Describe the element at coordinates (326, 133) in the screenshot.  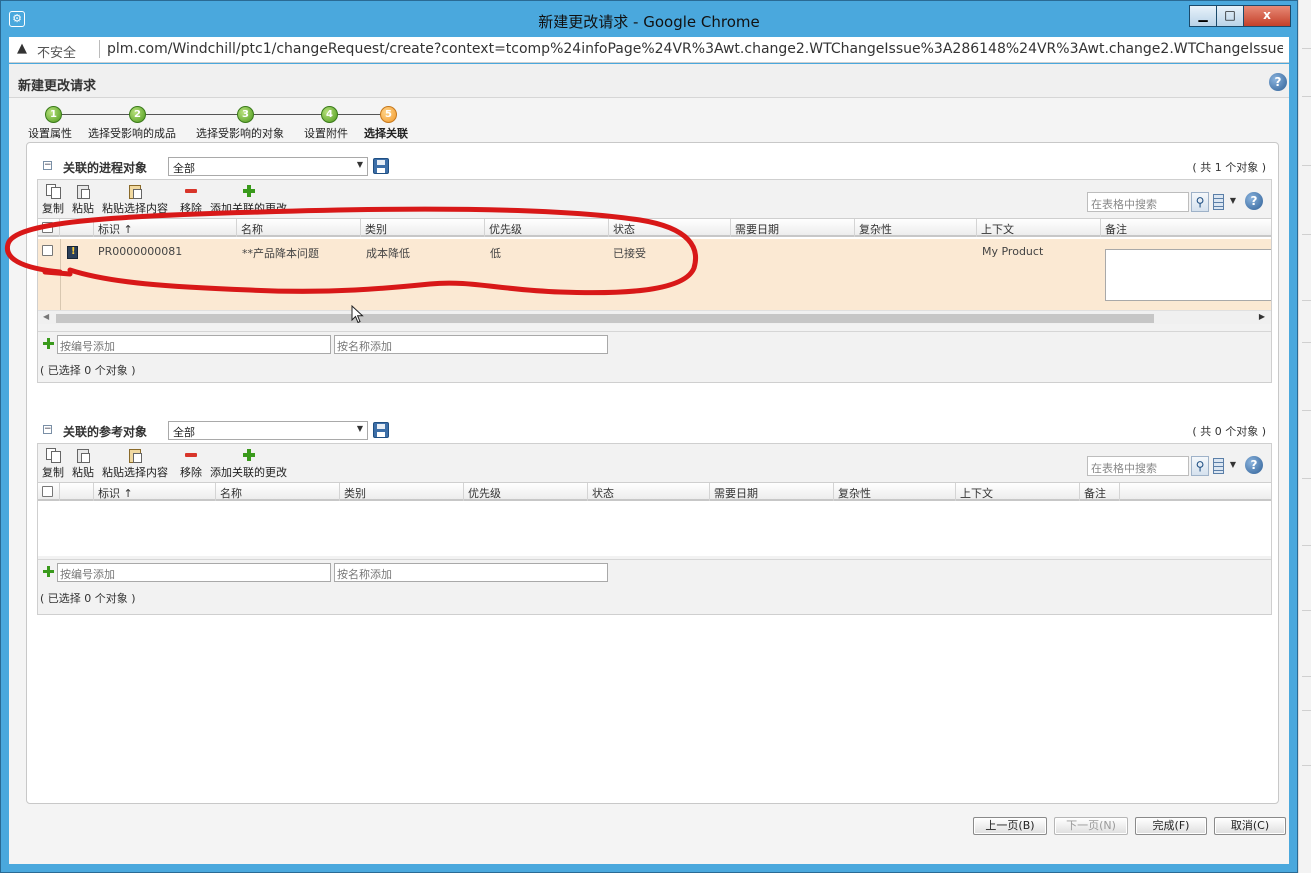
I see `step-4-label: 设置附件` at that location.